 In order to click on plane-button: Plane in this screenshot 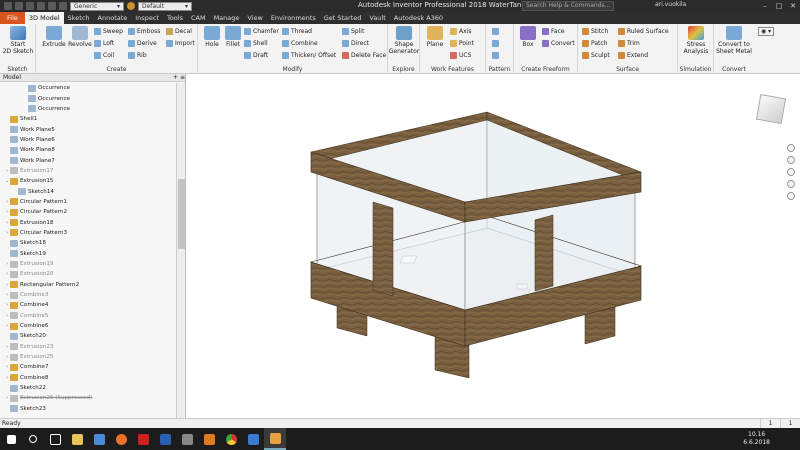, I will do `click(435, 37)`.